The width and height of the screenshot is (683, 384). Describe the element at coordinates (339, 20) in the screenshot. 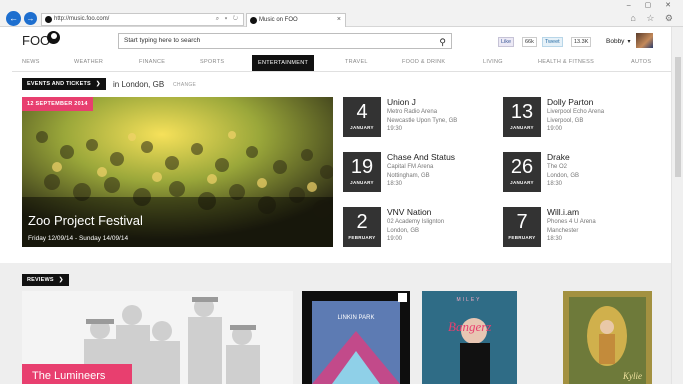

I see `tab-close-icon: ×` at that location.